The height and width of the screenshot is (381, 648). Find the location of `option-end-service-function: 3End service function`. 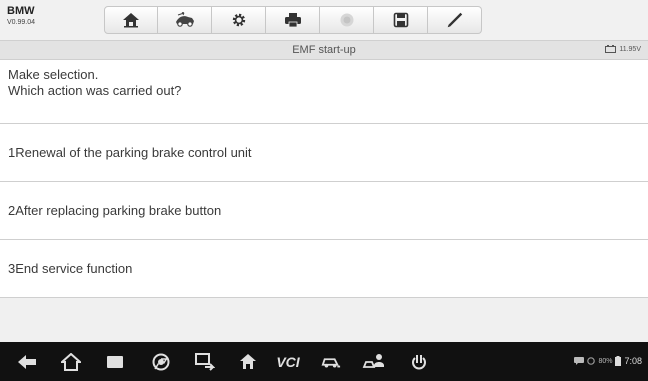

option-end-service-function: 3End service function is located at coordinates (324, 268).